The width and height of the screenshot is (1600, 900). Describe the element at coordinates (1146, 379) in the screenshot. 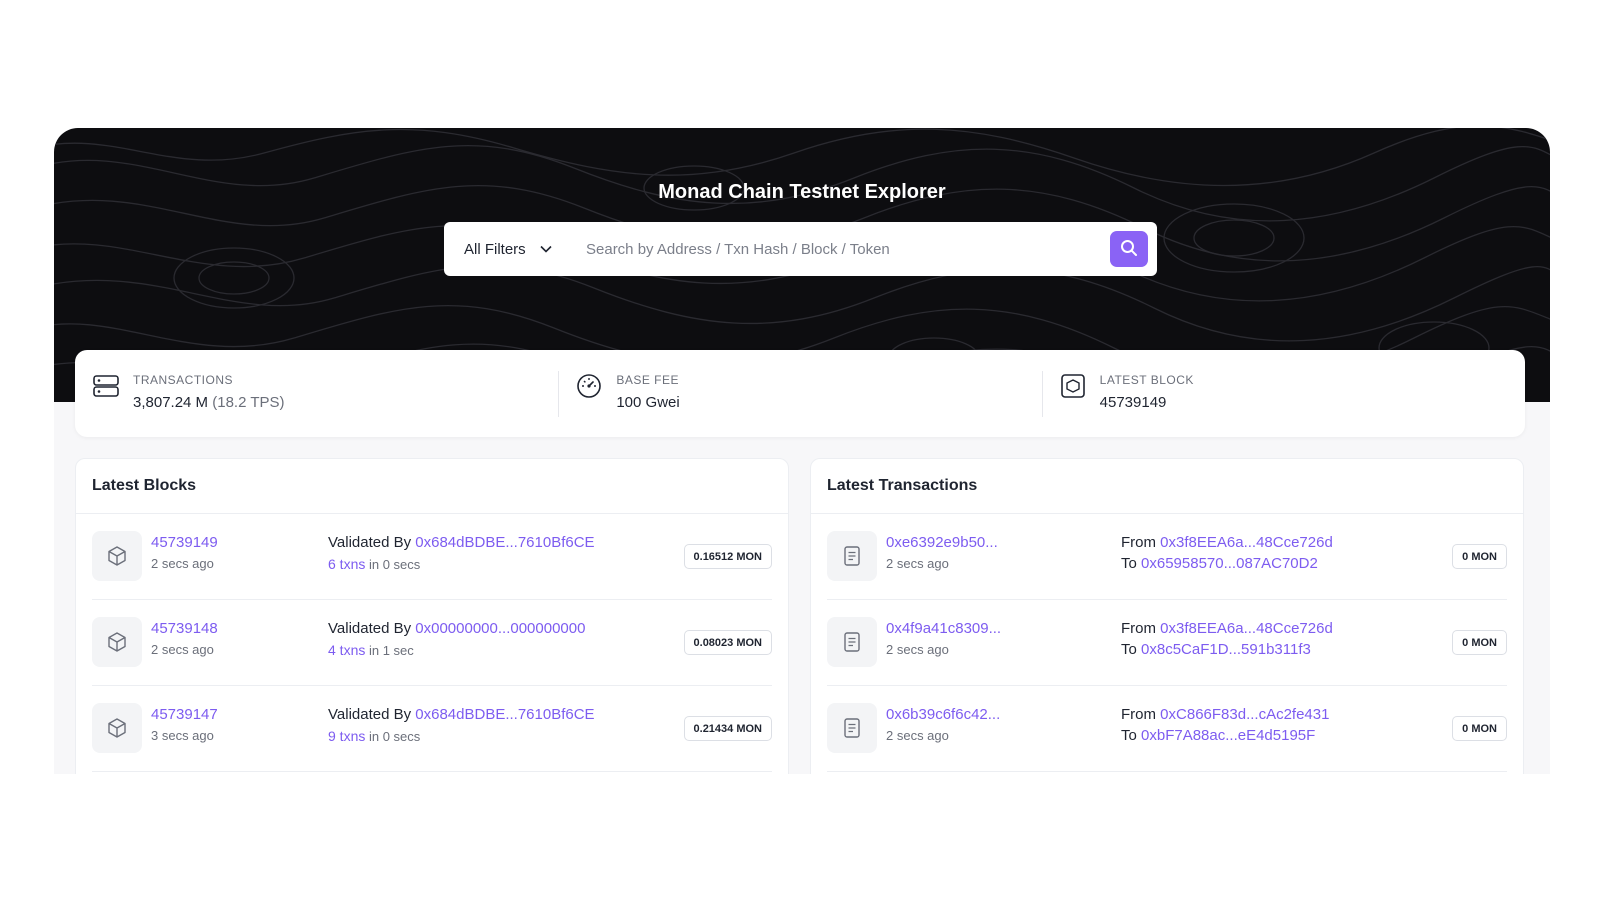

I see `stat-label: LATEST BLOCK` at that location.